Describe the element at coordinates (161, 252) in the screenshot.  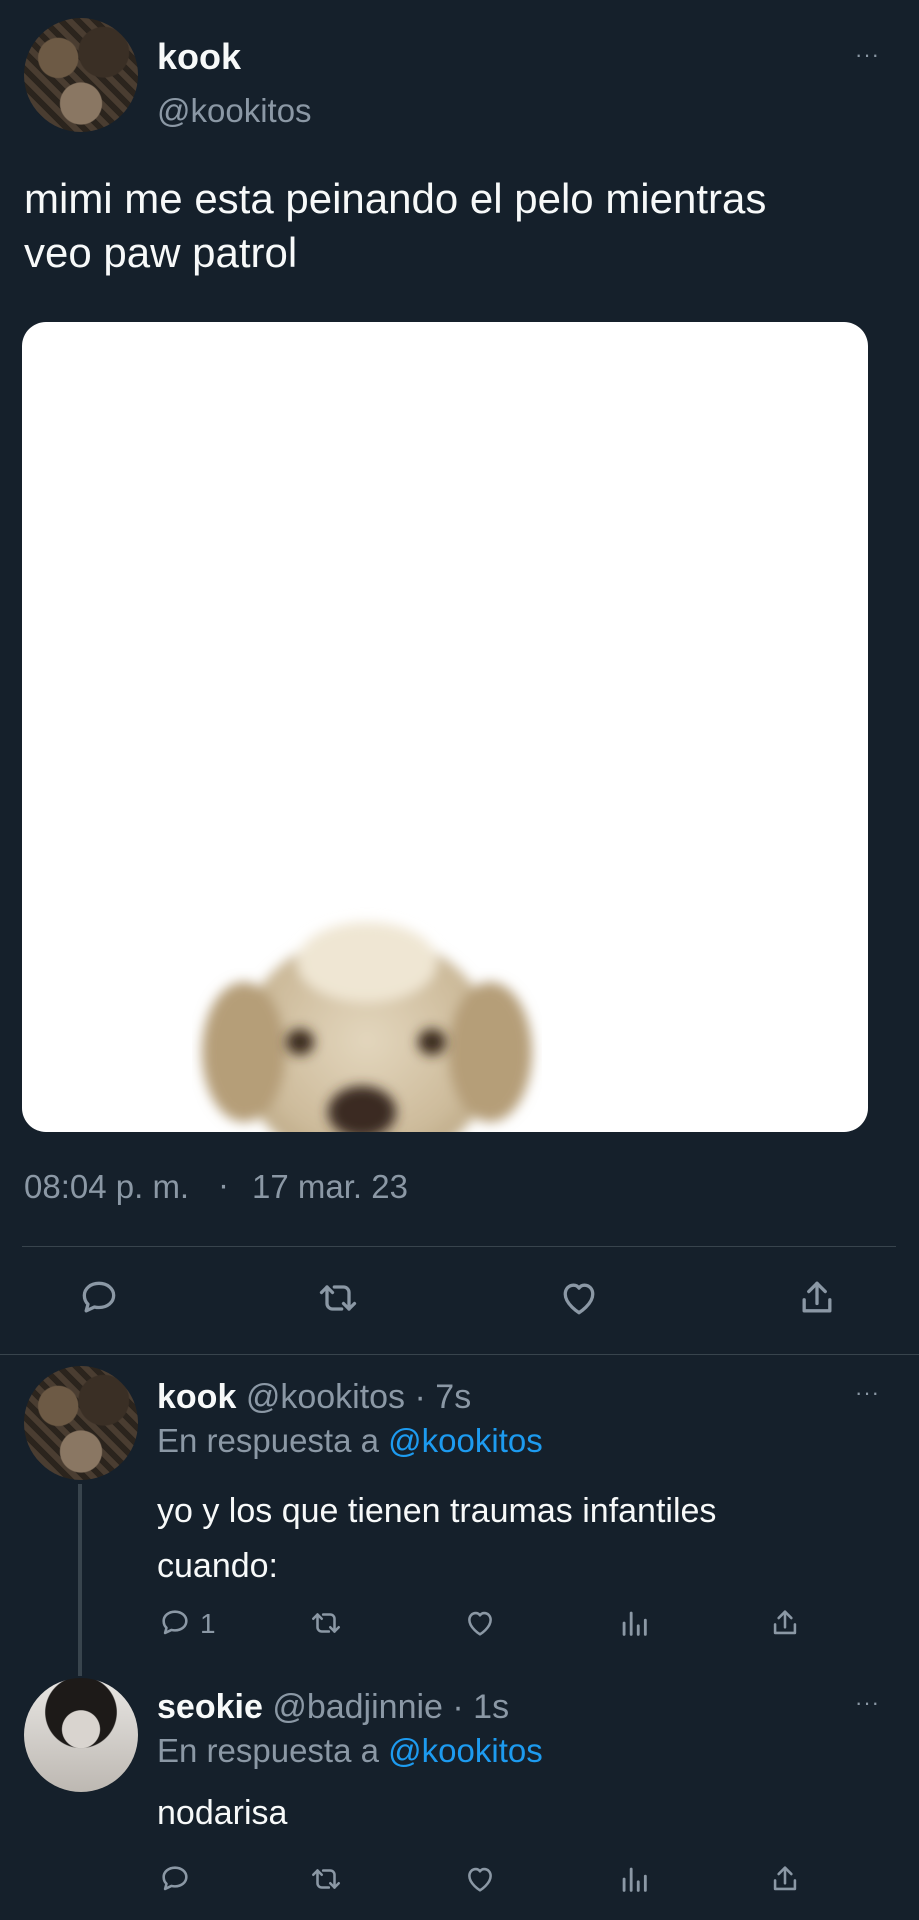
I see `tweet-text-line: veo paw patrol` at that location.